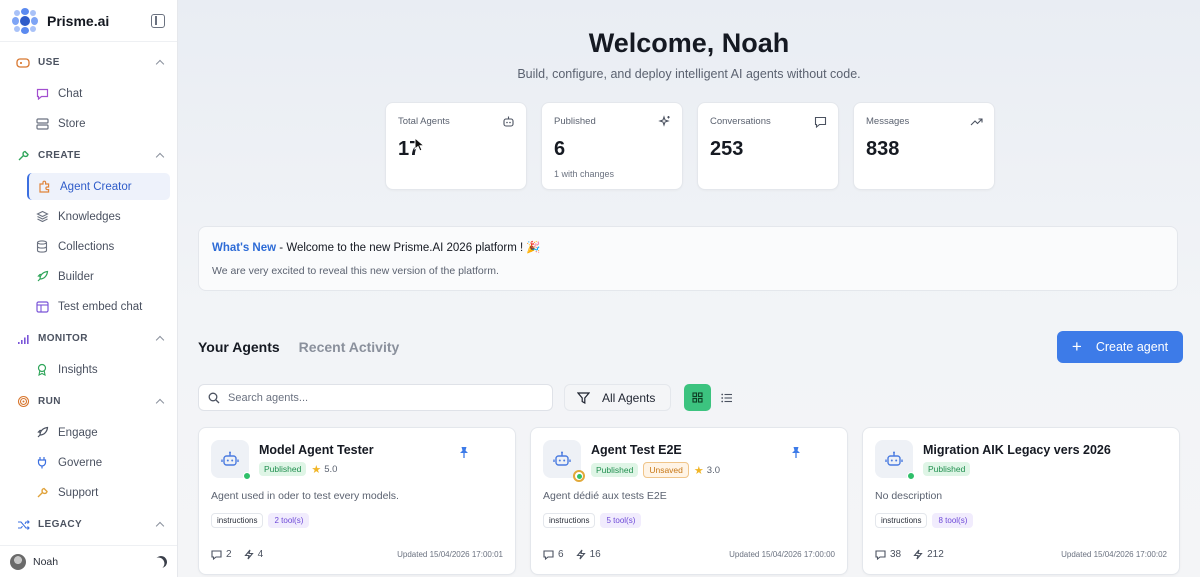  Describe the element at coordinates (98, 276) in the screenshot. I see `sidebar-item-builder: Builder` at that location.